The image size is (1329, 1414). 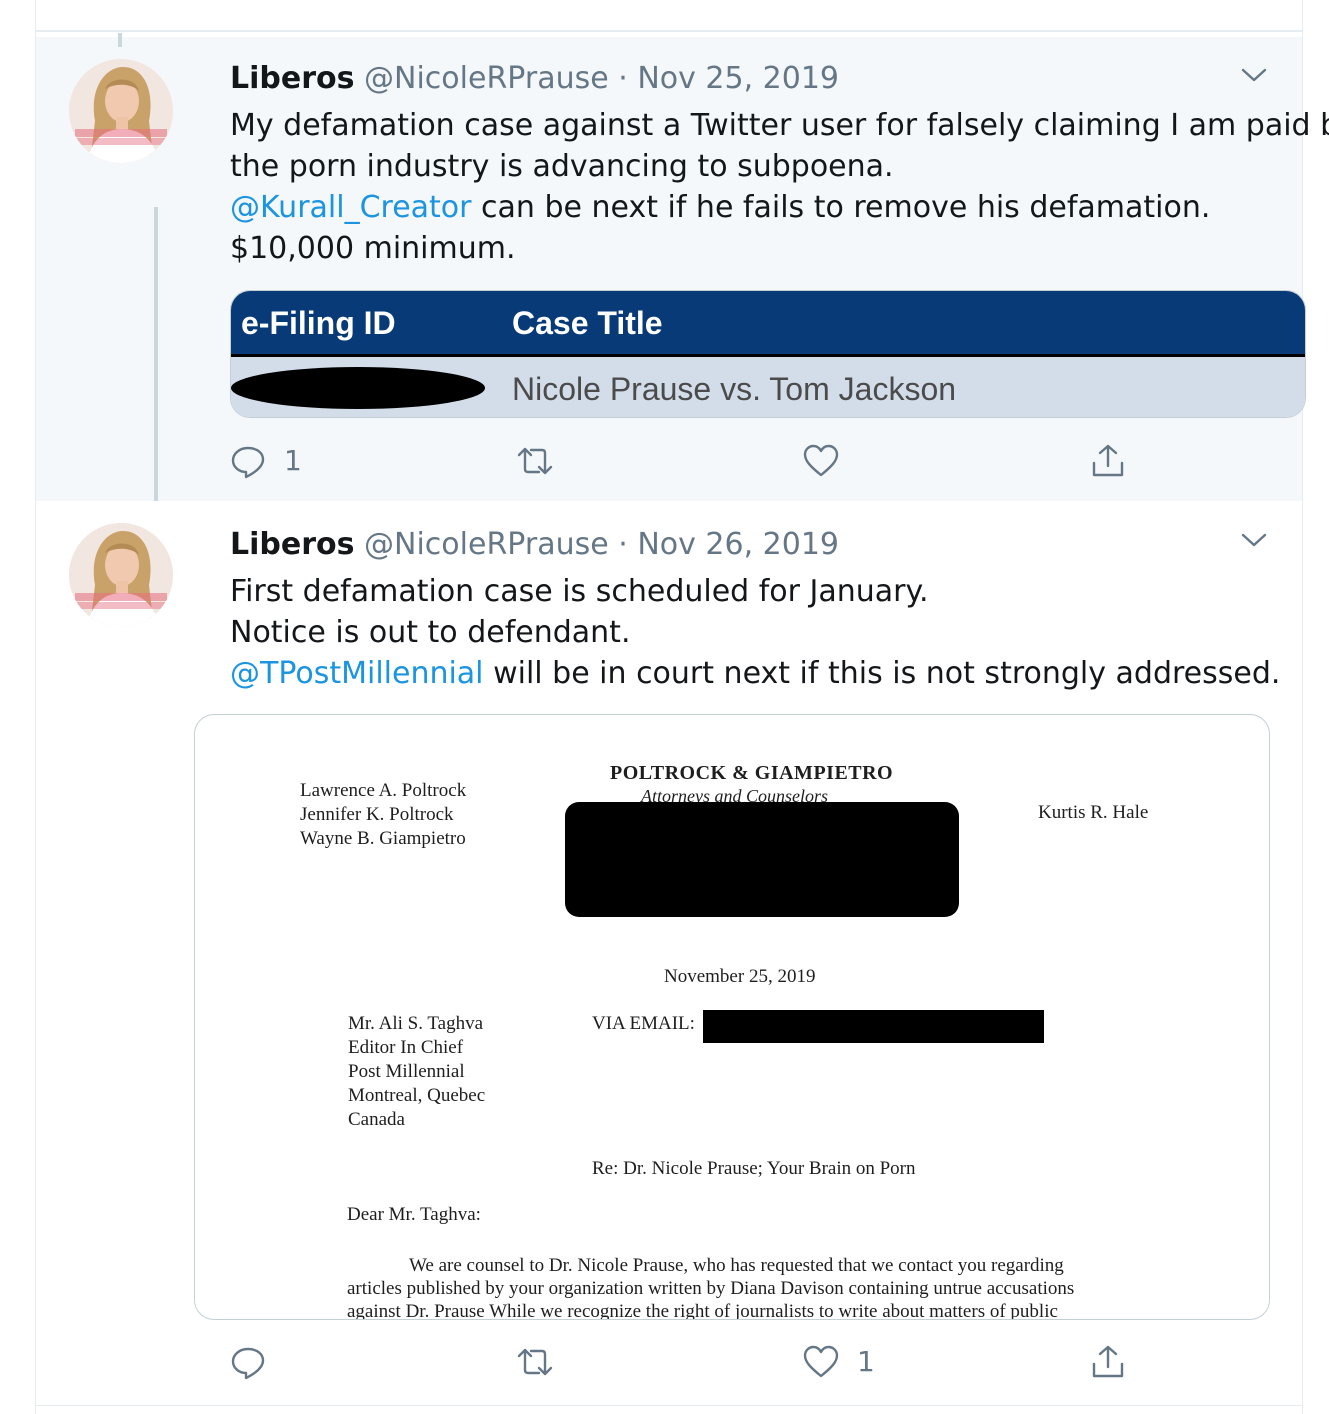 I want to click on tweet-text-line: Notice is out to defendant., so click(x=430, y=632).